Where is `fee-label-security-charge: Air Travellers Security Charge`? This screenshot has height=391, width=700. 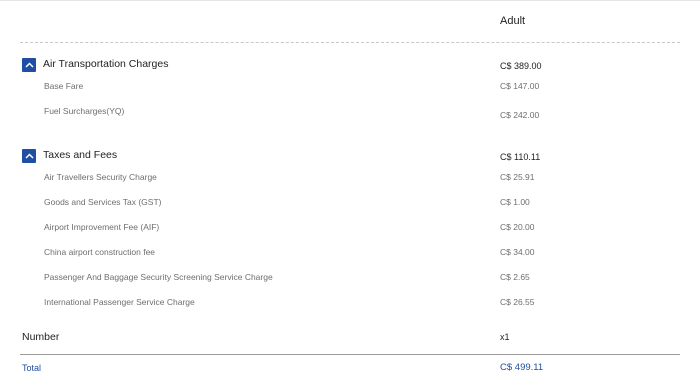
fee-label-security-charge: Air Travellers Security Charge is located at coordinates (100, 177).